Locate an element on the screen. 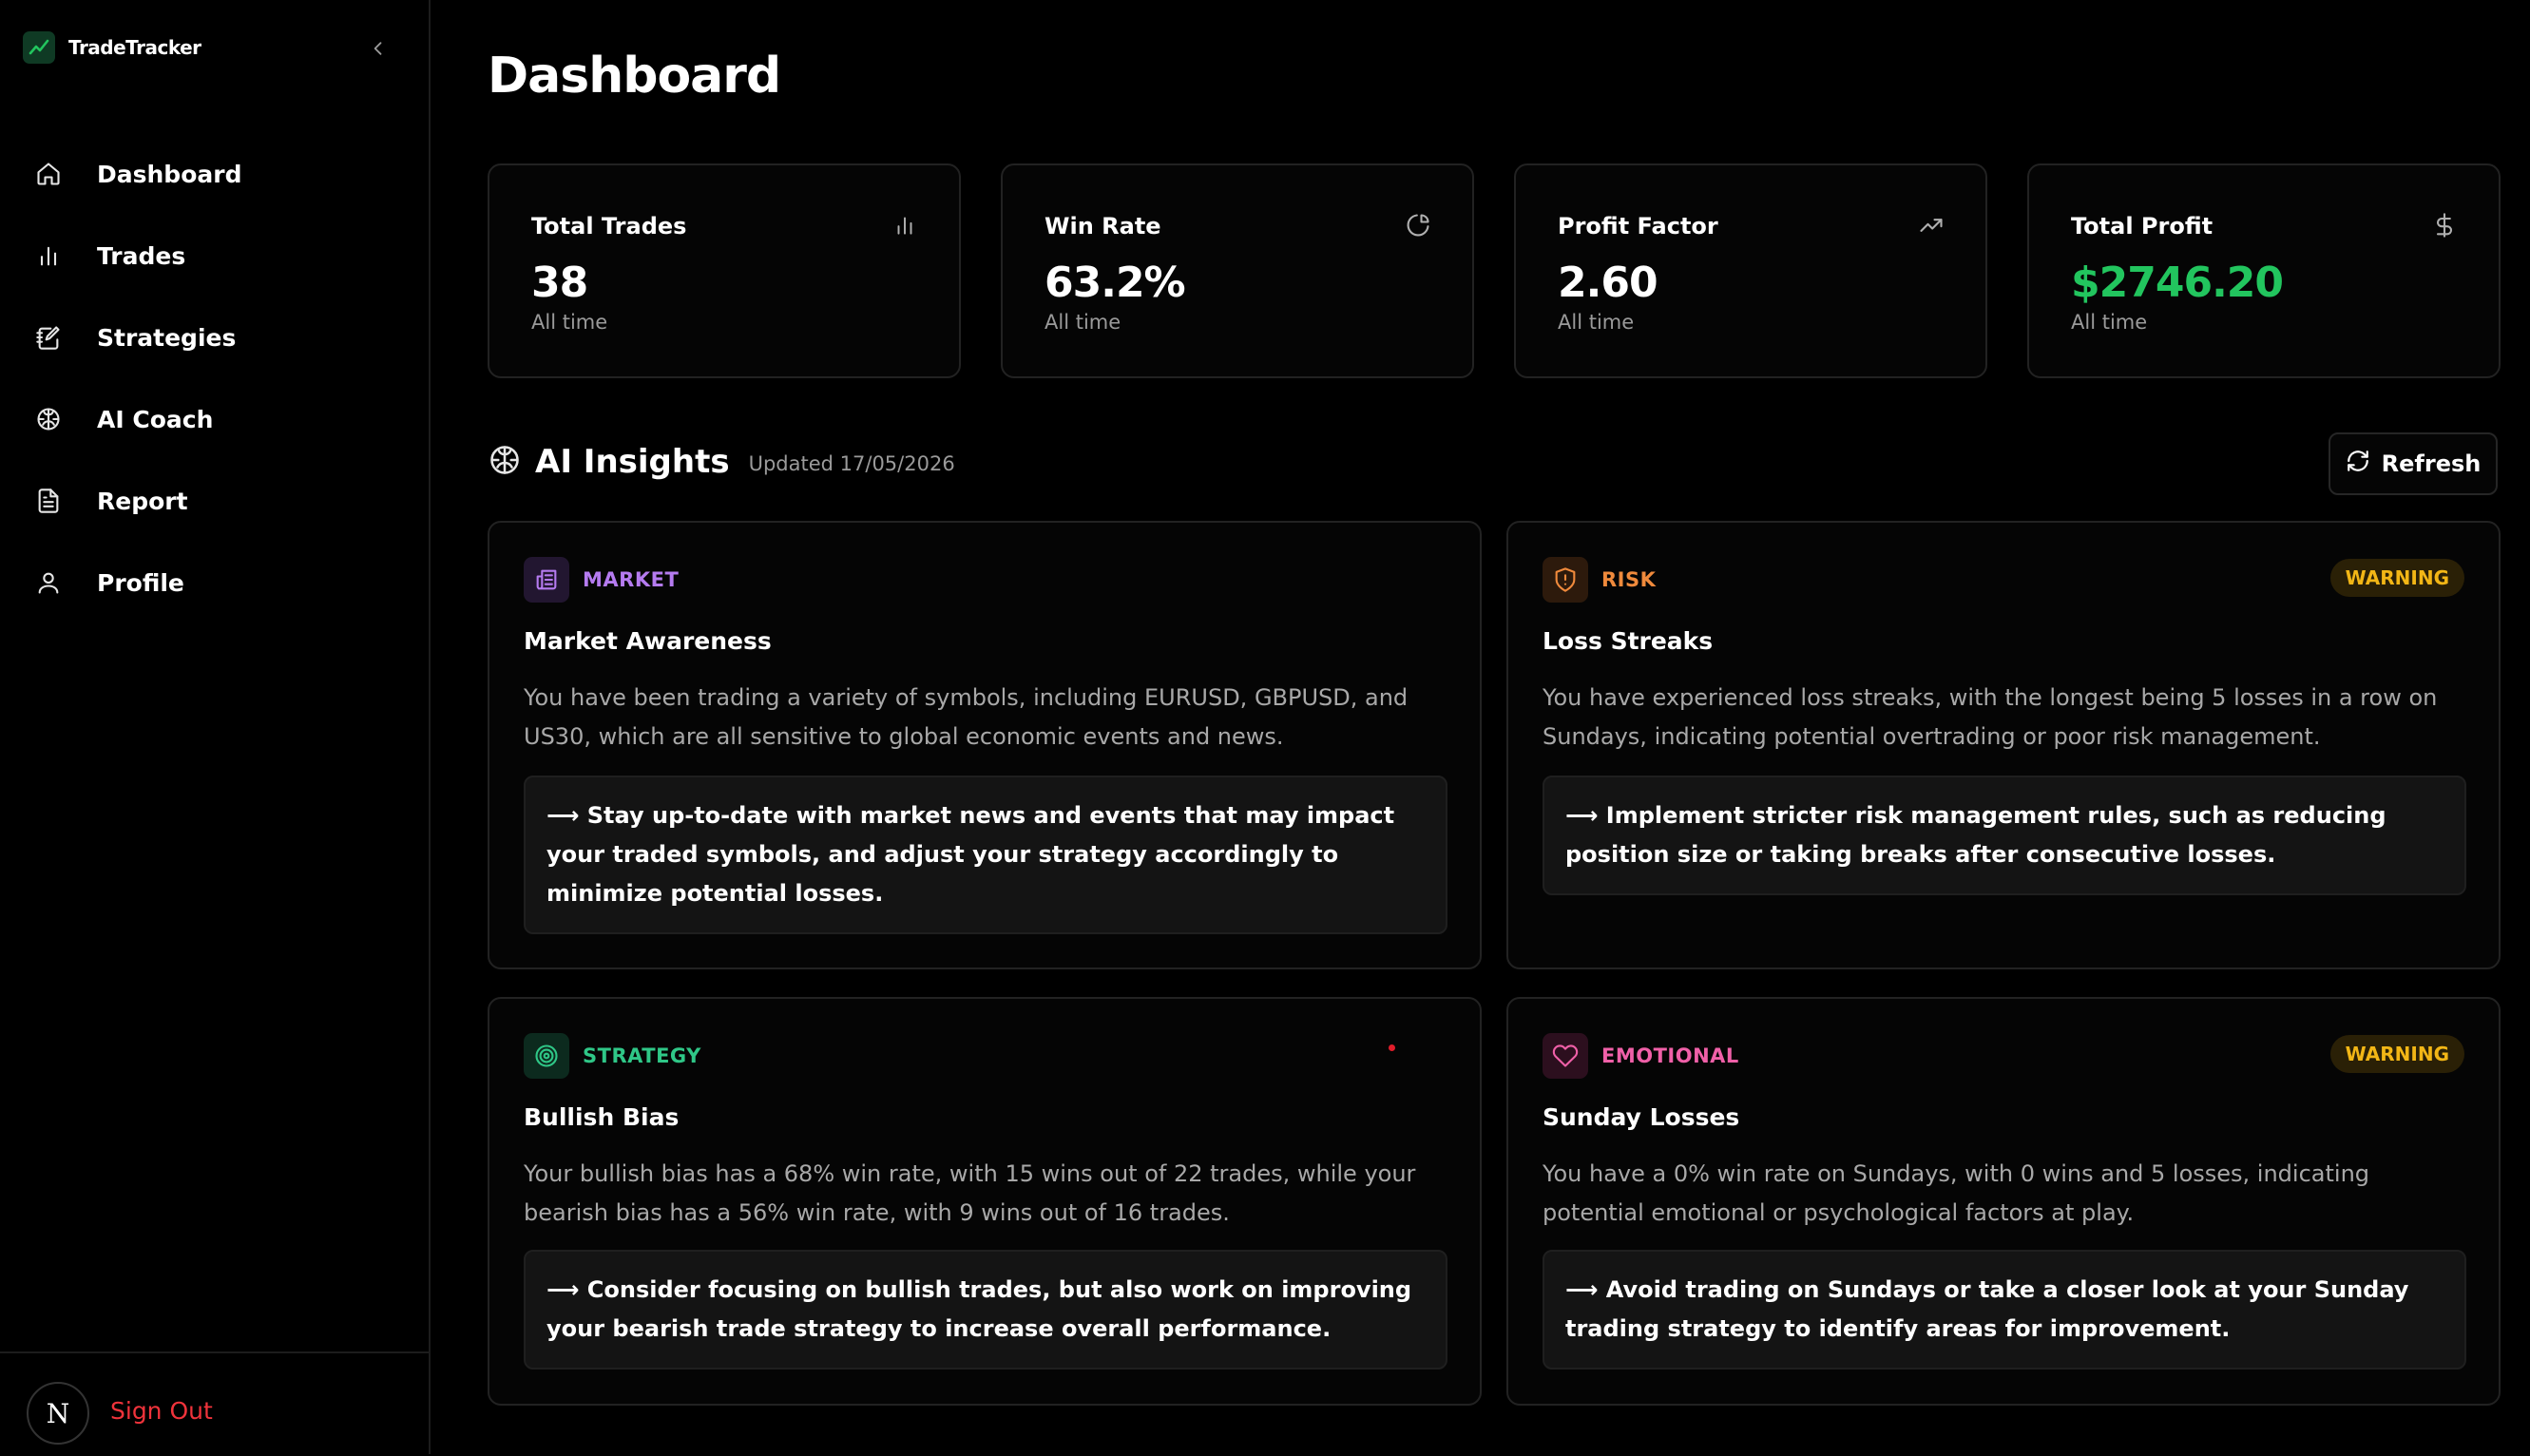 The height and width of the screenshot is (1456, 2530). insight-category: EMOTIONAL is located at coordinates (1641, 1056).